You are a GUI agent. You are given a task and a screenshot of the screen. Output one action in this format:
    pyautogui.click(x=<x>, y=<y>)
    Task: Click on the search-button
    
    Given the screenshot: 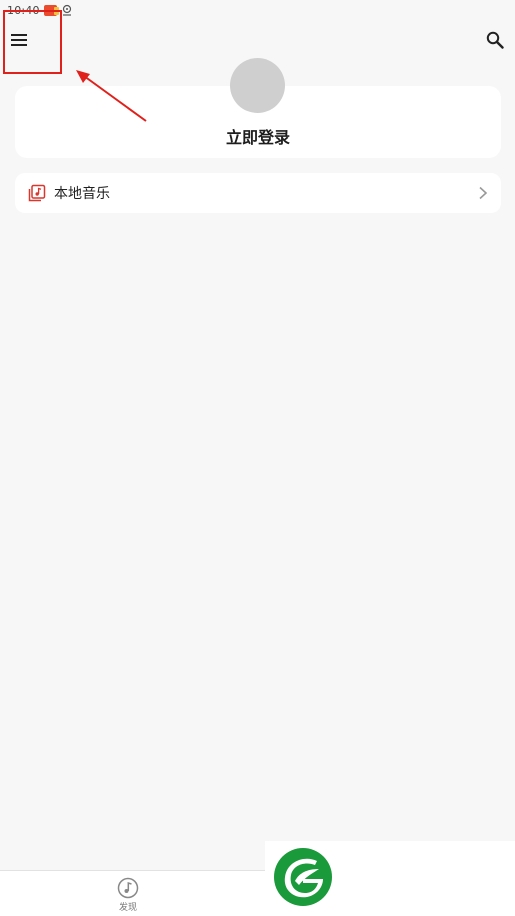 What is the action you would take?
    pyautogui.click(x=495, y=40)
    